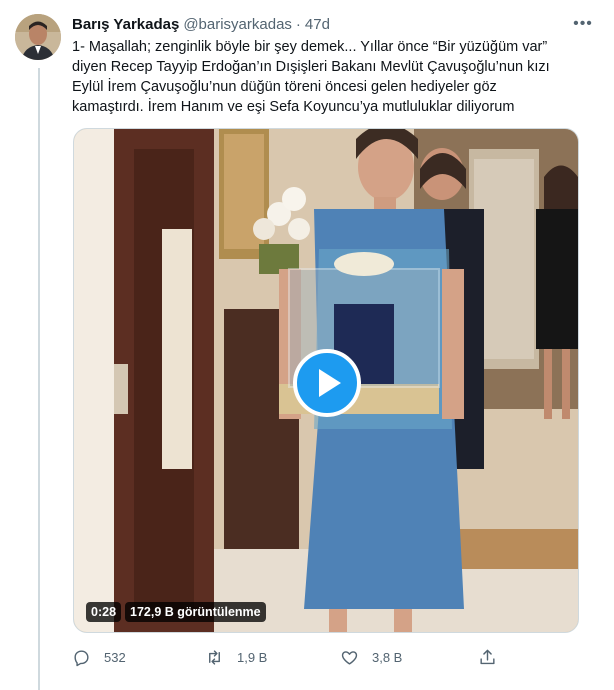 The width and height of the screenshot is (614, 690). I want to click on play-icon, so click(330, 383).